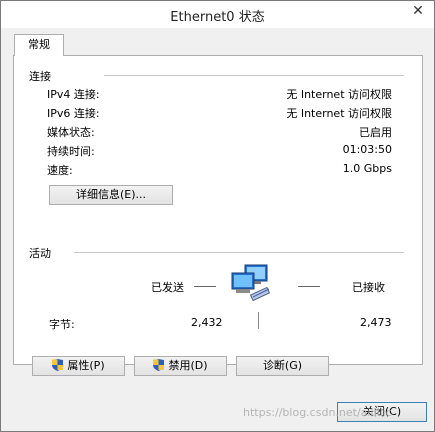  I want to click on ipv6-label: IPv6 连接:, so click(73, 113).